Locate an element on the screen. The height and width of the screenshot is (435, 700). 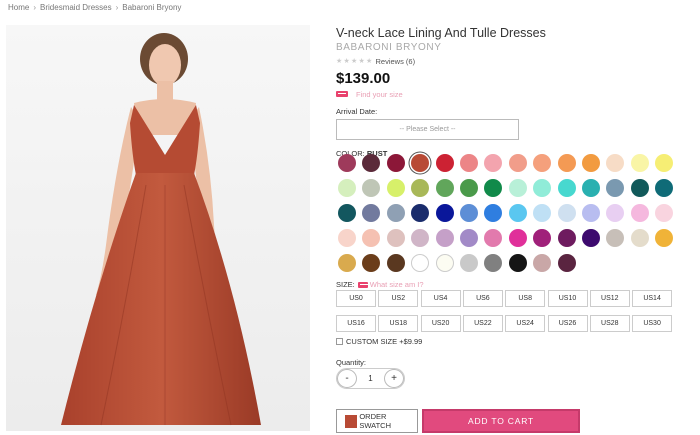
size-option-button: US18 is located at coordinates (398, 323).